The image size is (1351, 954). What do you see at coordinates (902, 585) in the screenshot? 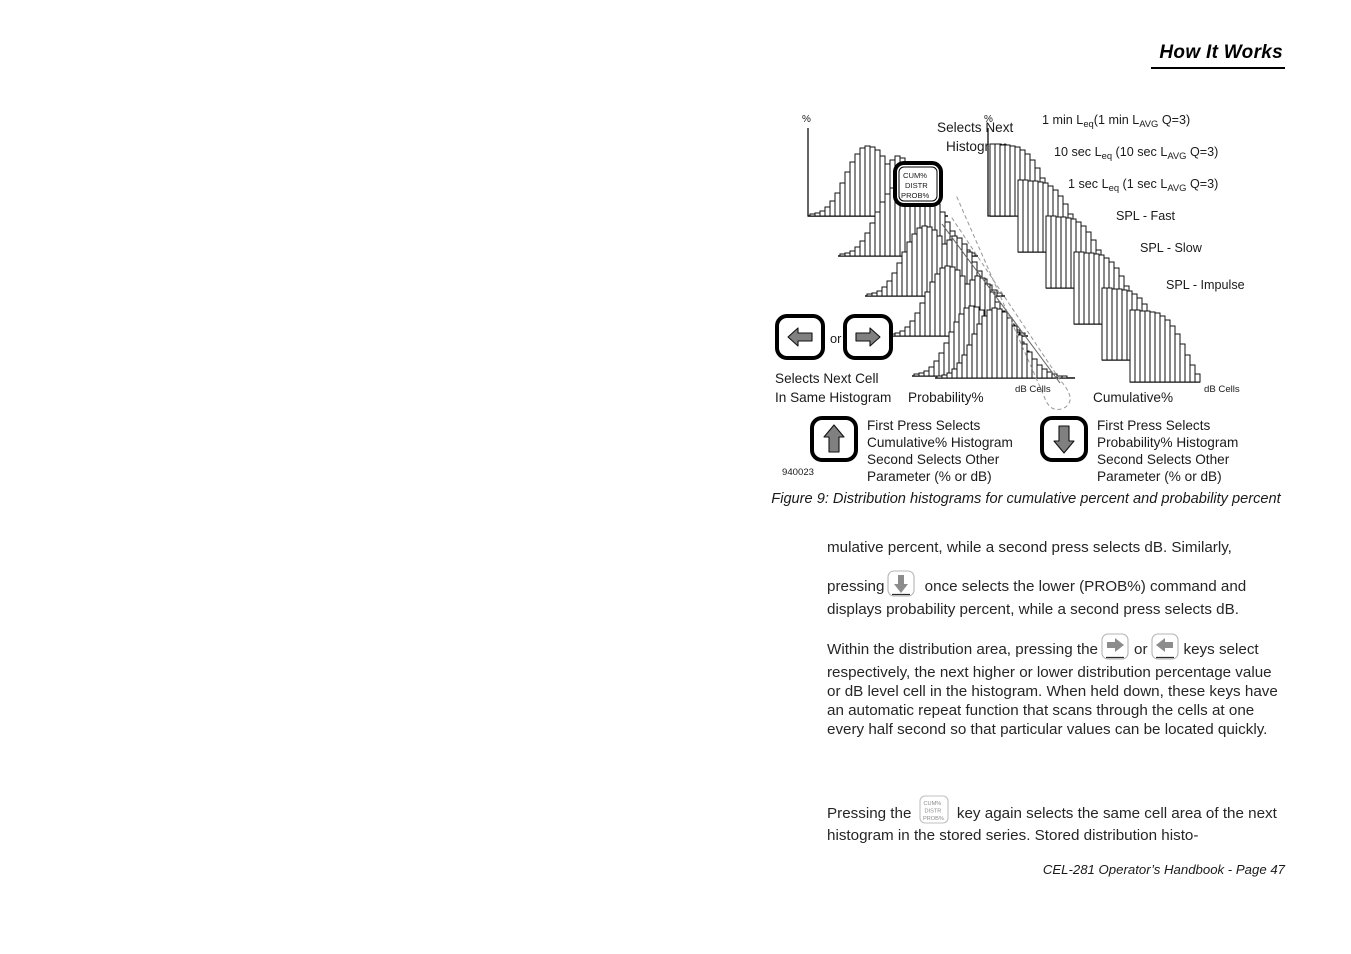
I see `inline-down-arrow-key-icon` at bounding box center [902, 585].